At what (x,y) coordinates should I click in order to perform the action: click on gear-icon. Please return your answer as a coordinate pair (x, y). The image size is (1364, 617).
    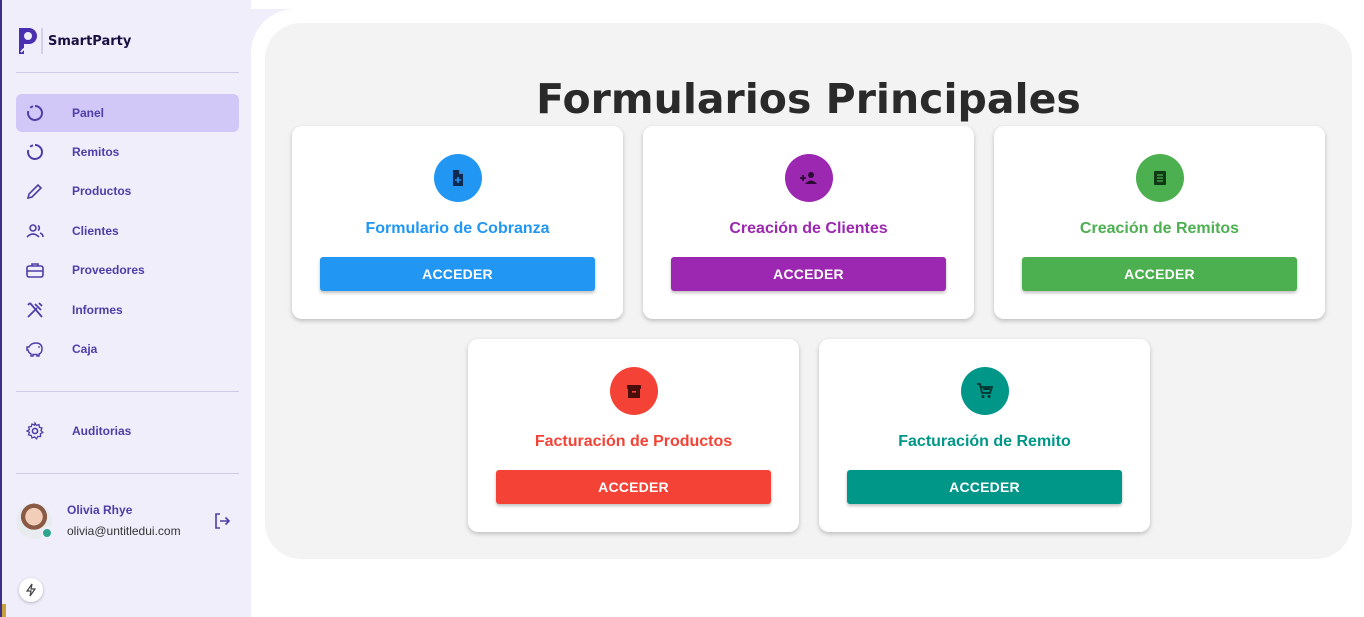
    Looking at the image, I should click on (35, 431).